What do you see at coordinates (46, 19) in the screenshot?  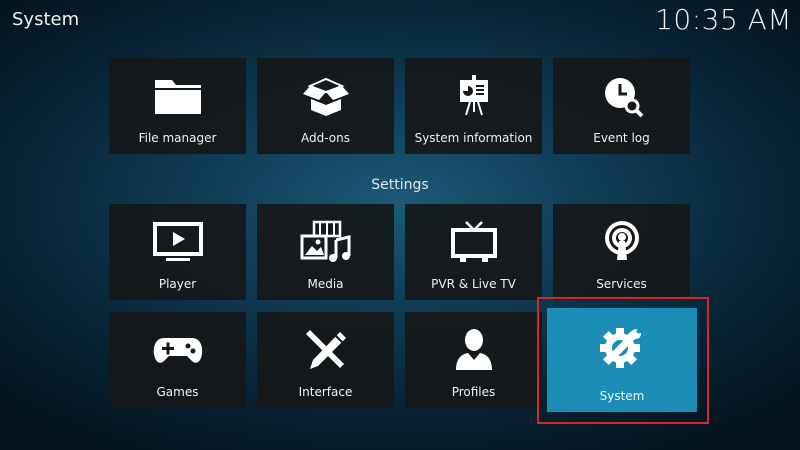 I see `window-title: System` at bounding box center [46, 19].